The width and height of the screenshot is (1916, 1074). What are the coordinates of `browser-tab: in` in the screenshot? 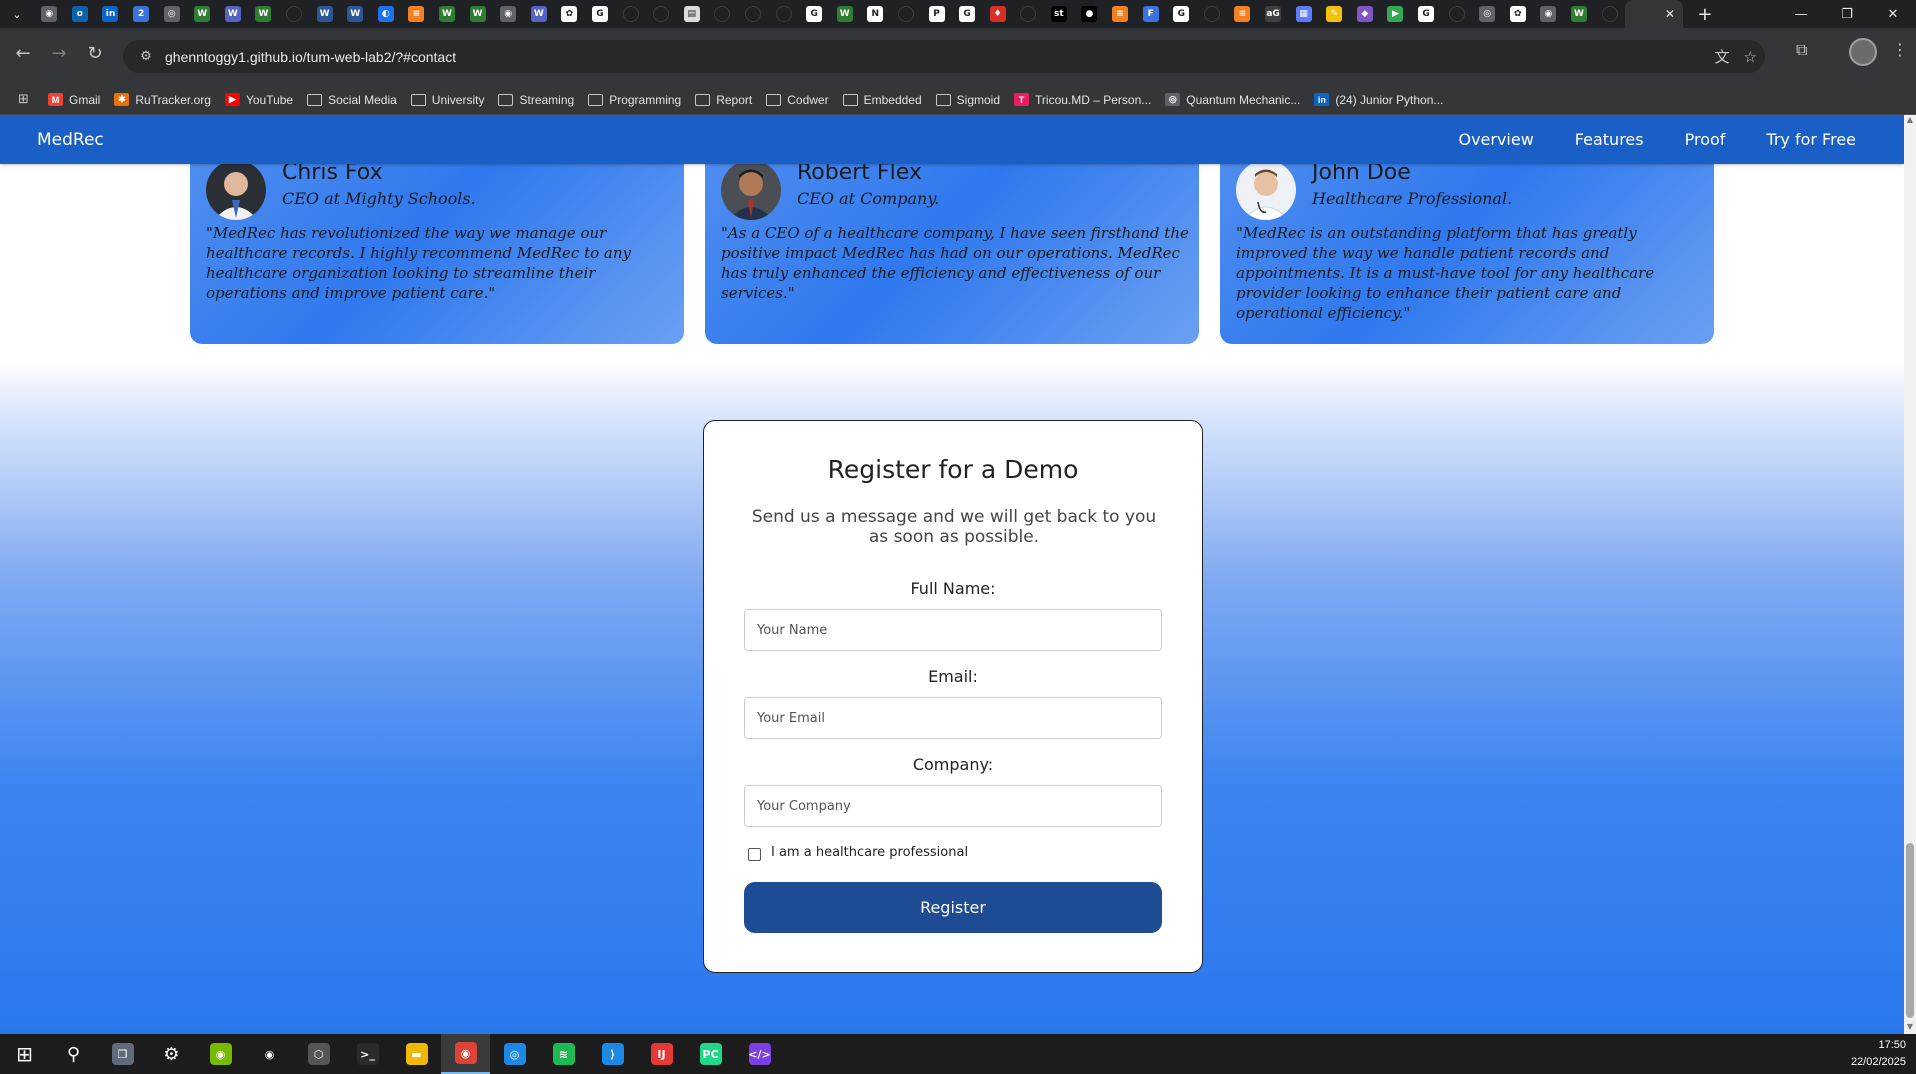 It's located at (110, 14).